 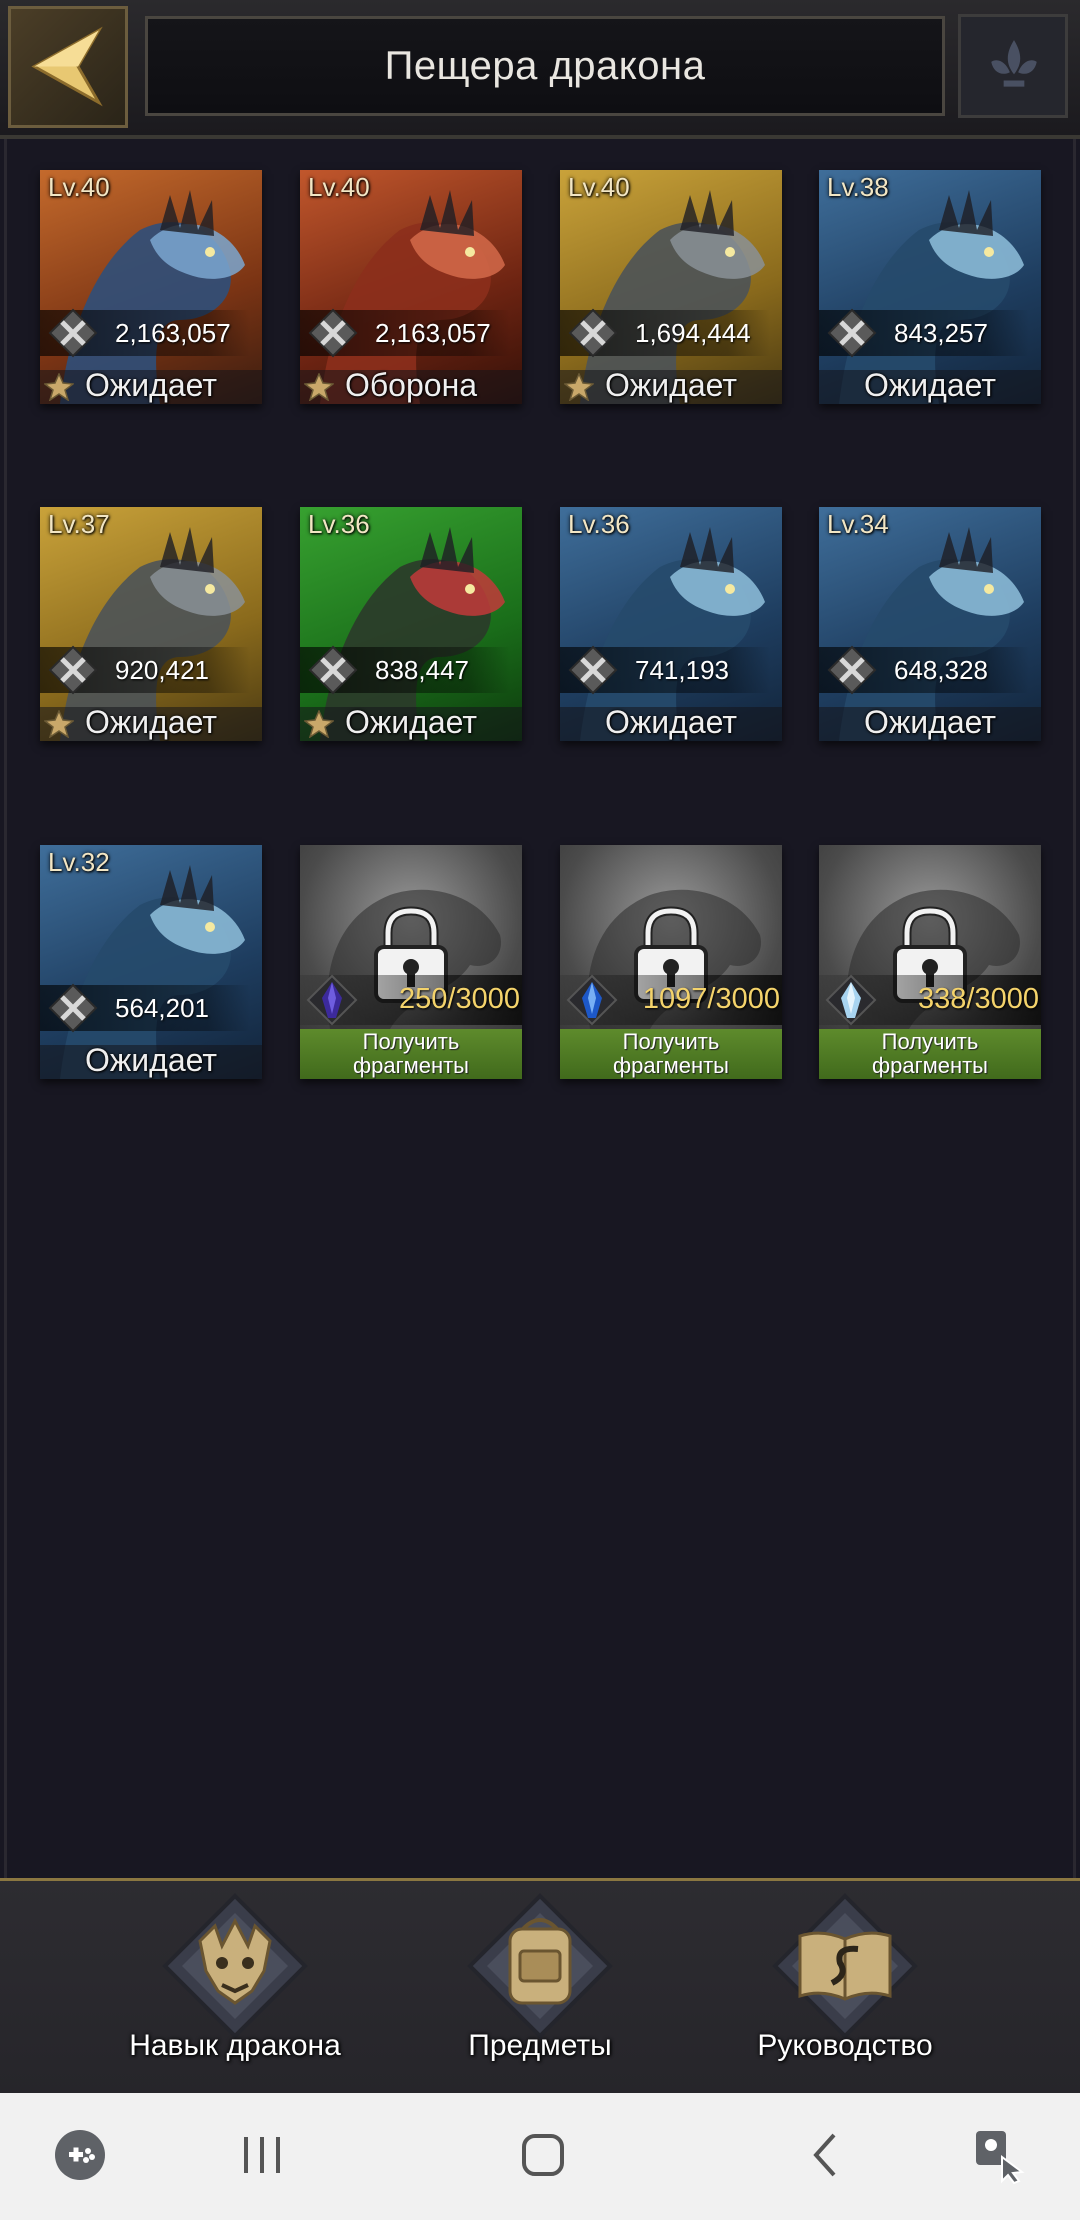 What do you see at coordinates (592, 1000) in the screenshot?
I see `blue-crystal-icon` at bounding box center [592, 1000].